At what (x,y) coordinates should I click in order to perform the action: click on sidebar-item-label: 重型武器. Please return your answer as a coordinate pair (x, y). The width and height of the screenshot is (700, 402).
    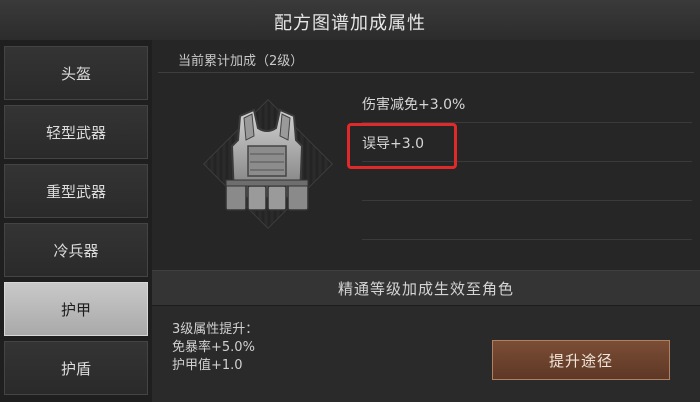
    Looking at the image, I should click on (75, 191).